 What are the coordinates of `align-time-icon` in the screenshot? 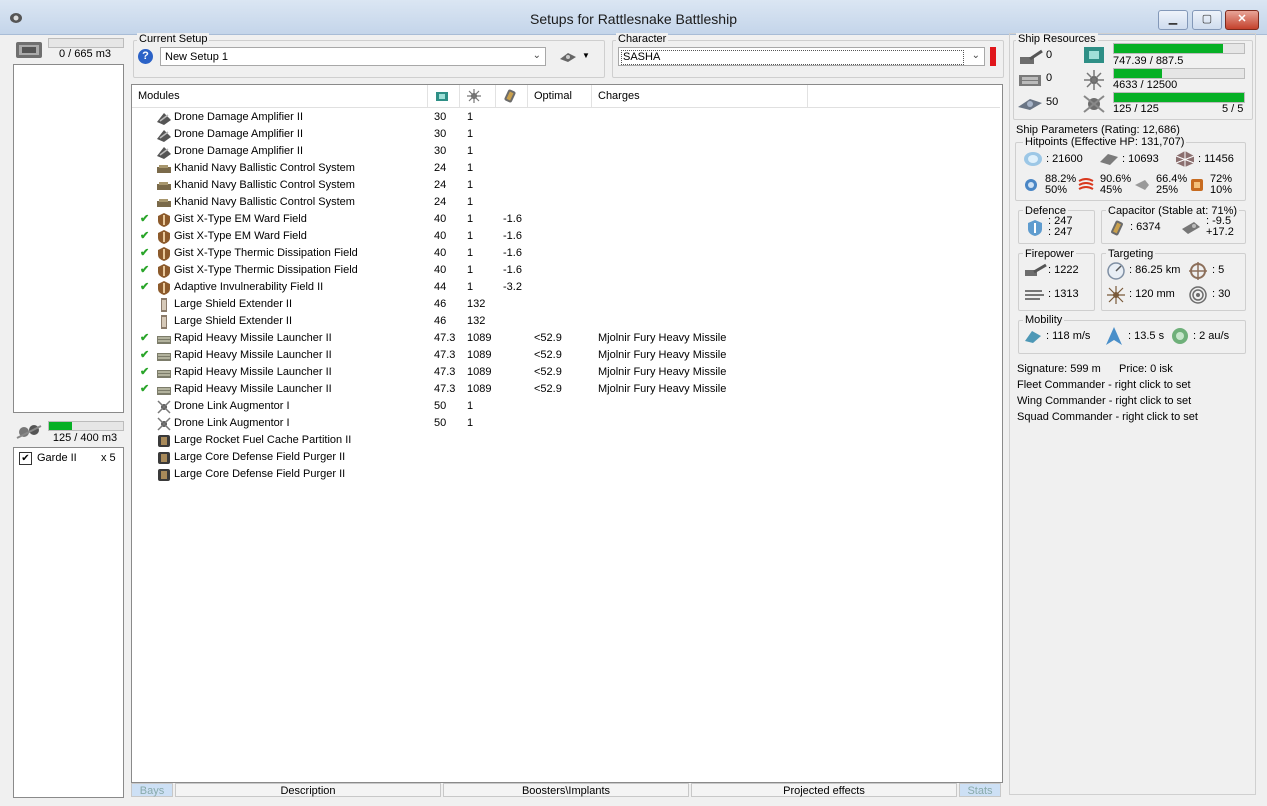 It's located at (1114, 336).